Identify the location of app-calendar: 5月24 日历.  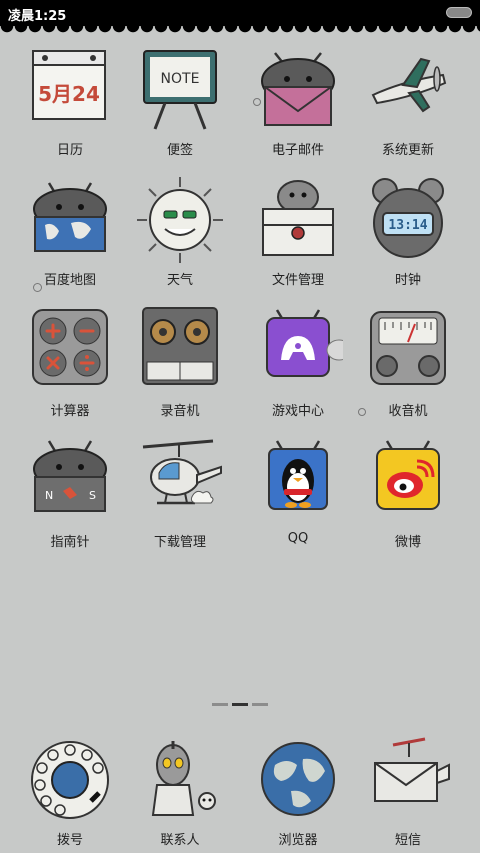
(70, 101).